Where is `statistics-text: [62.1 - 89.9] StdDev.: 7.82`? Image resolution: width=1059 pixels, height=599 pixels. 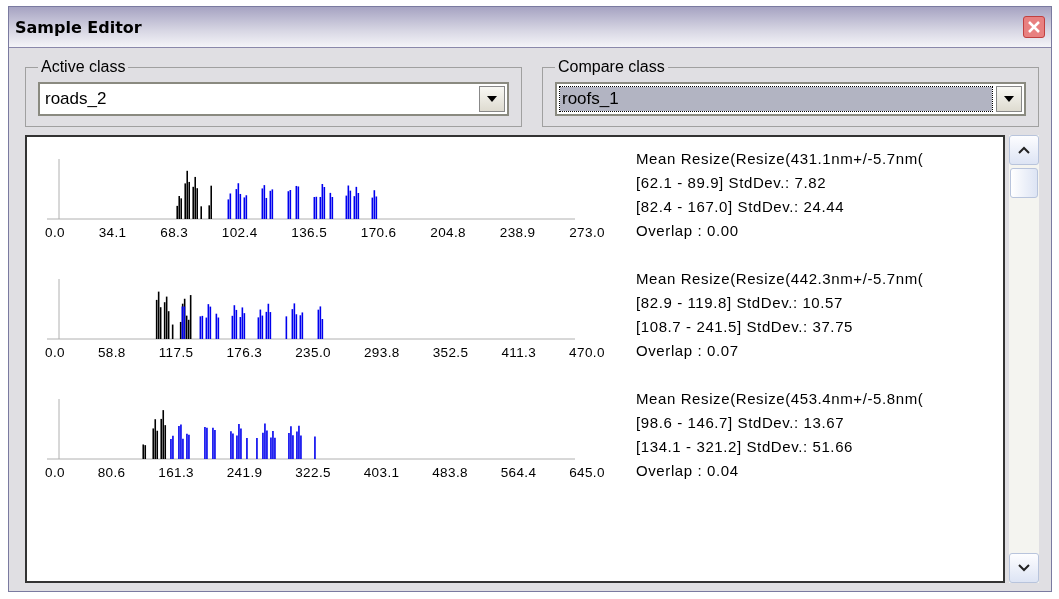
statistics-text: [62.1 - 89.9] StdDev.: 7.82 is located at coordinates (732, 183).